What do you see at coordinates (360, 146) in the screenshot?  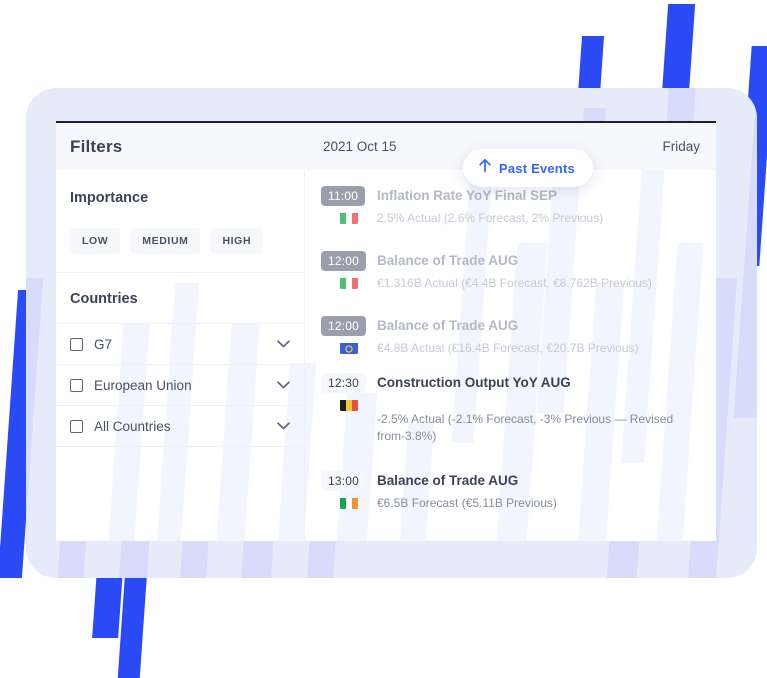 I see `current-date-label: 2021 Oct 15` at bounding box center [360, 146].